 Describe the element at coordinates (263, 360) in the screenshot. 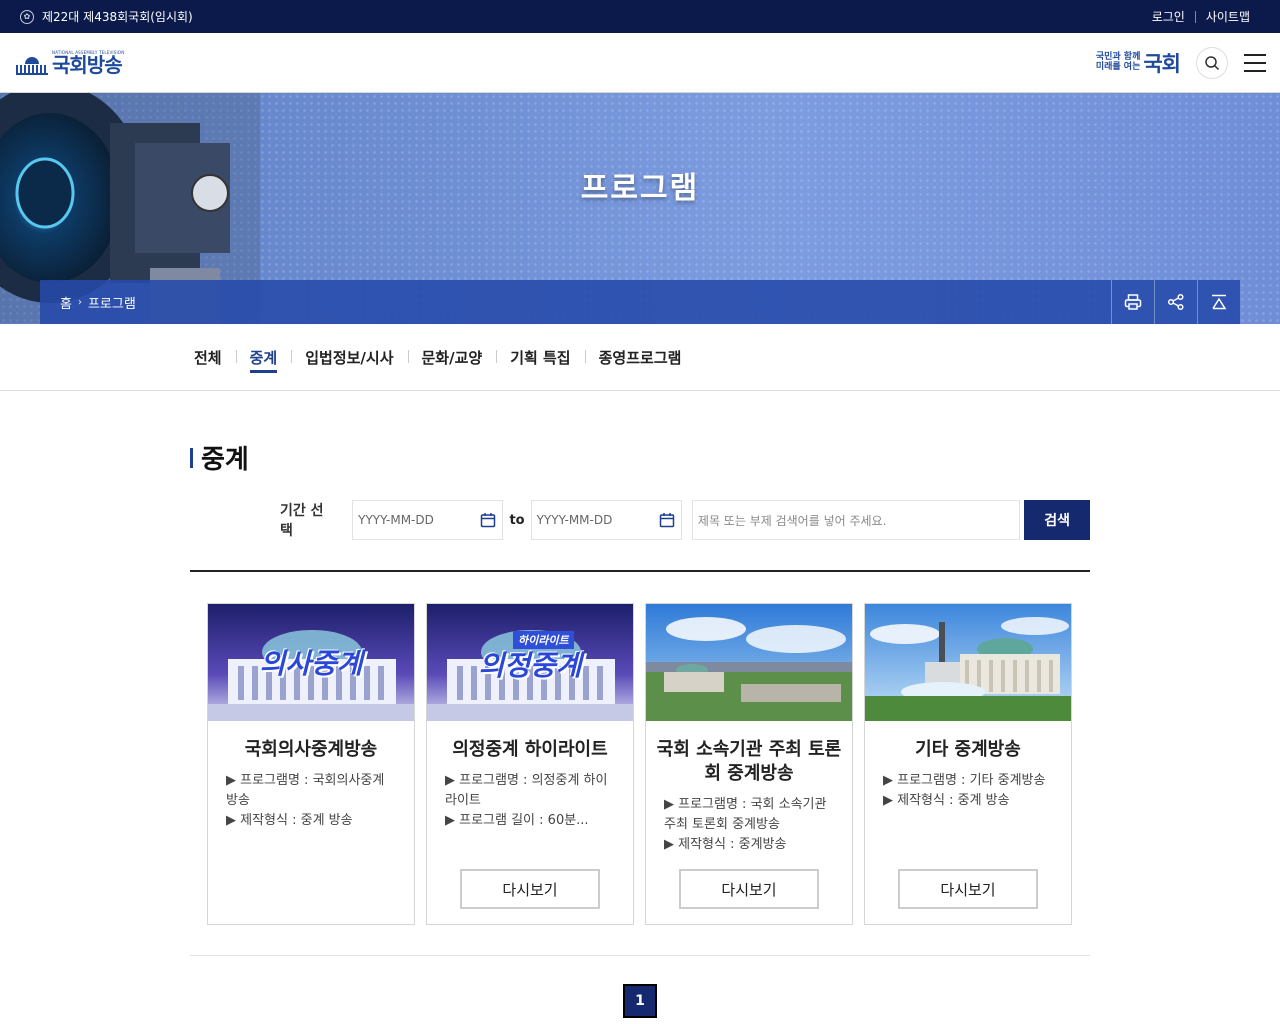

I see `tab-broadcast: 중계` at that location.